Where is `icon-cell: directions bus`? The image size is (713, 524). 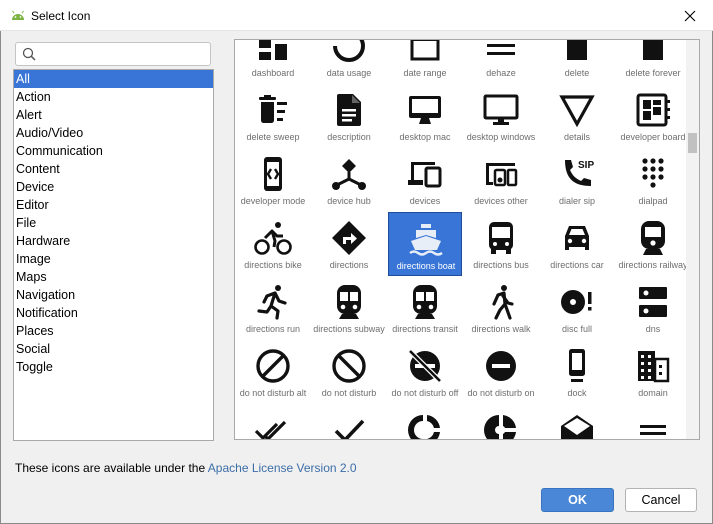
icon-cell: directions bus is located at coordinates (501, 244).